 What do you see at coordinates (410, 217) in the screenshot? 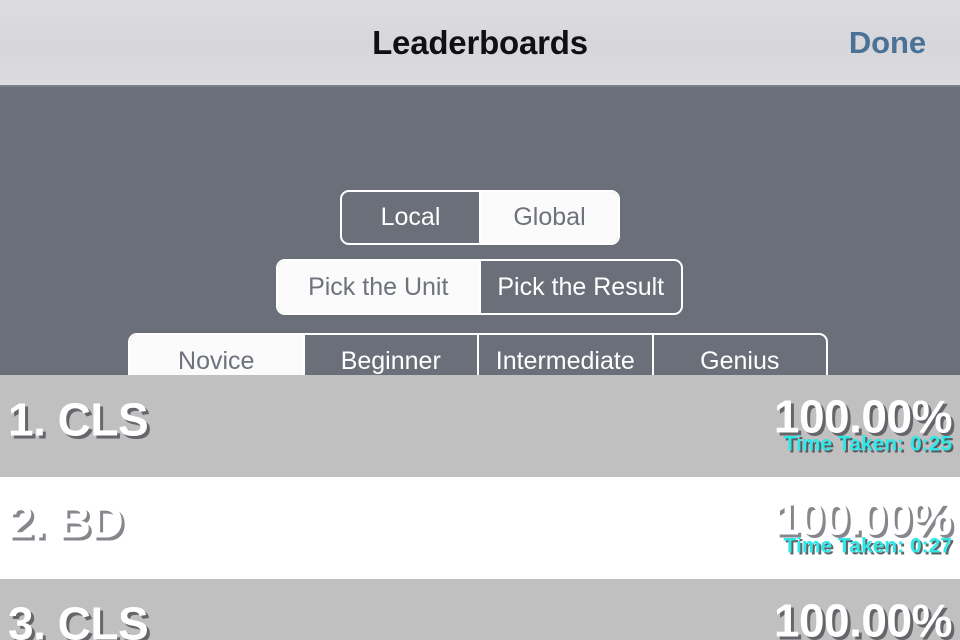
I see `scope-segment-local: Local` at bounding box center [410, 217].